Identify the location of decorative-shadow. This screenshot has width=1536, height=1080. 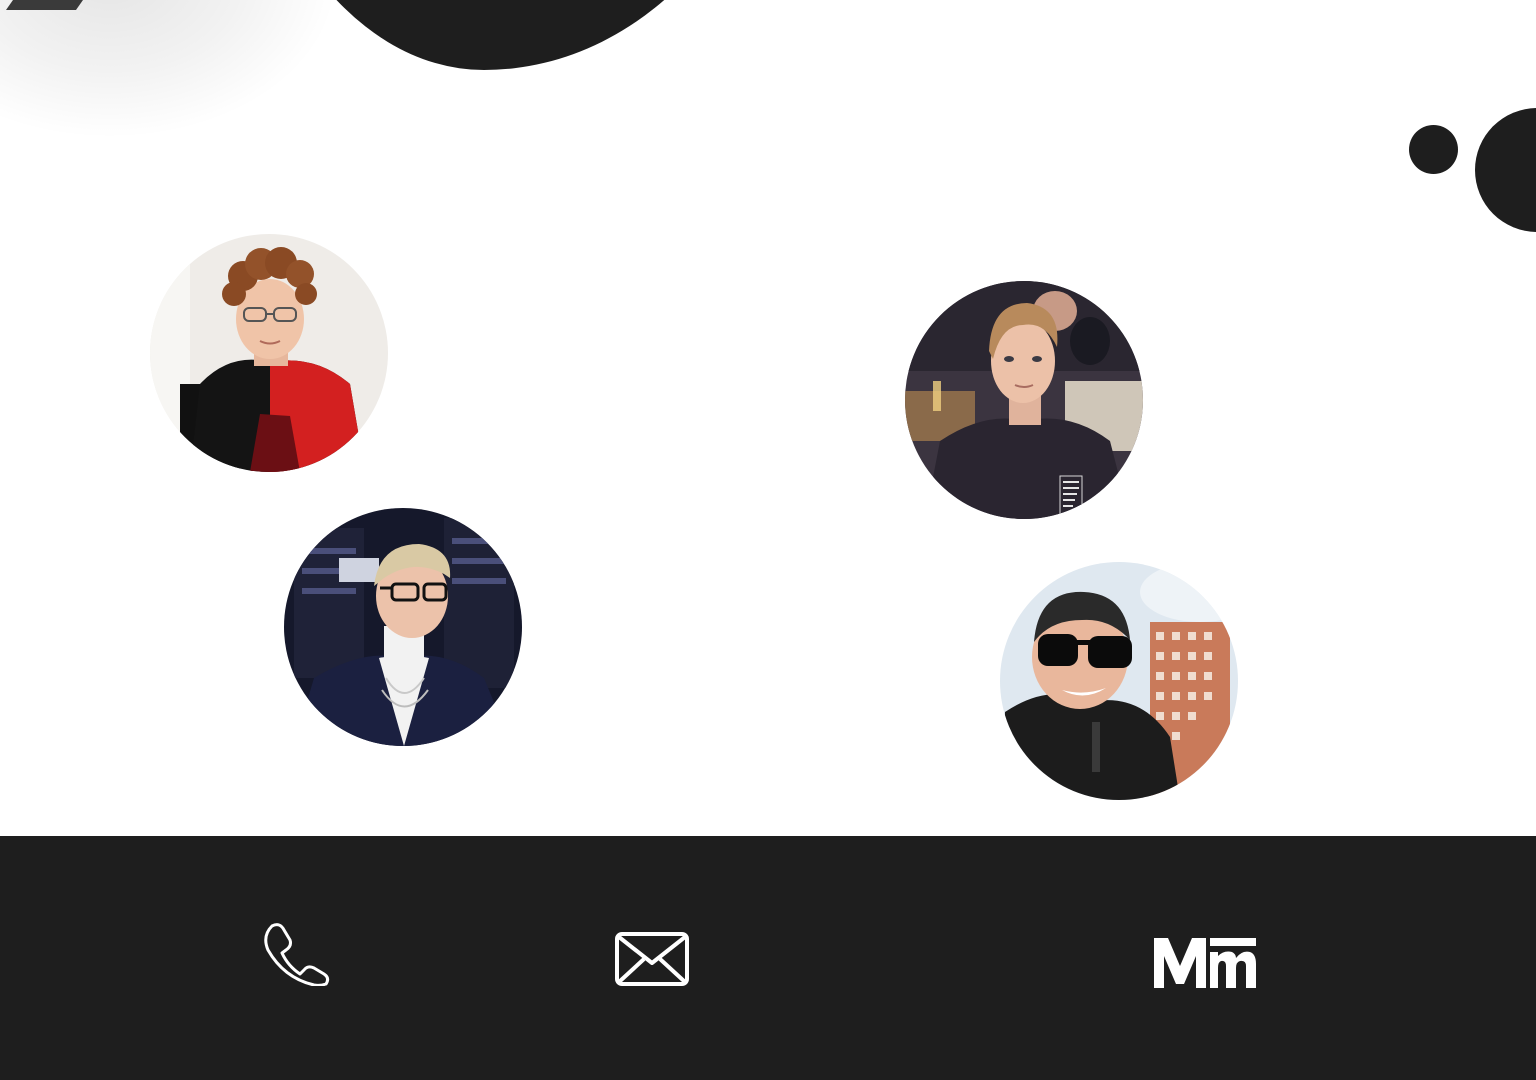
(170, 70).